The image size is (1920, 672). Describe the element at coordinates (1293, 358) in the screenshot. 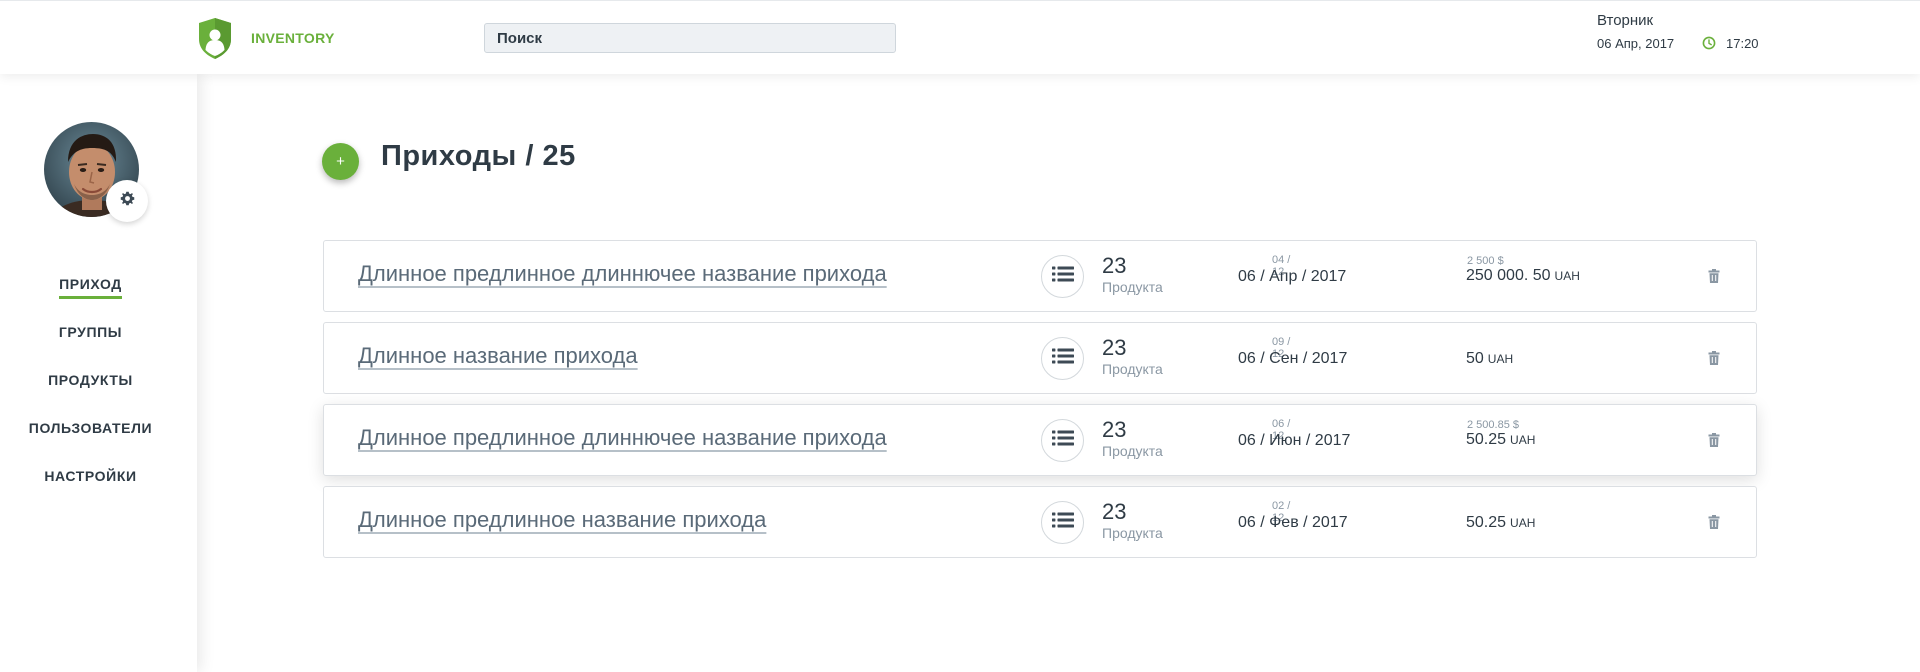

I see `receipt-date: 06 / Сен / 2017` at that location.